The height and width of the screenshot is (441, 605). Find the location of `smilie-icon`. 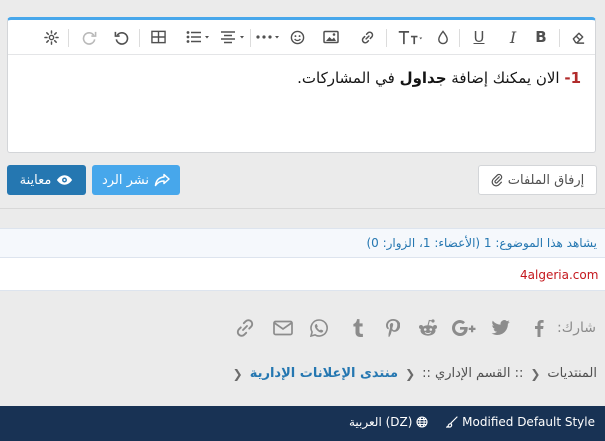

smilie-icon is located at coordinates (297, 37).